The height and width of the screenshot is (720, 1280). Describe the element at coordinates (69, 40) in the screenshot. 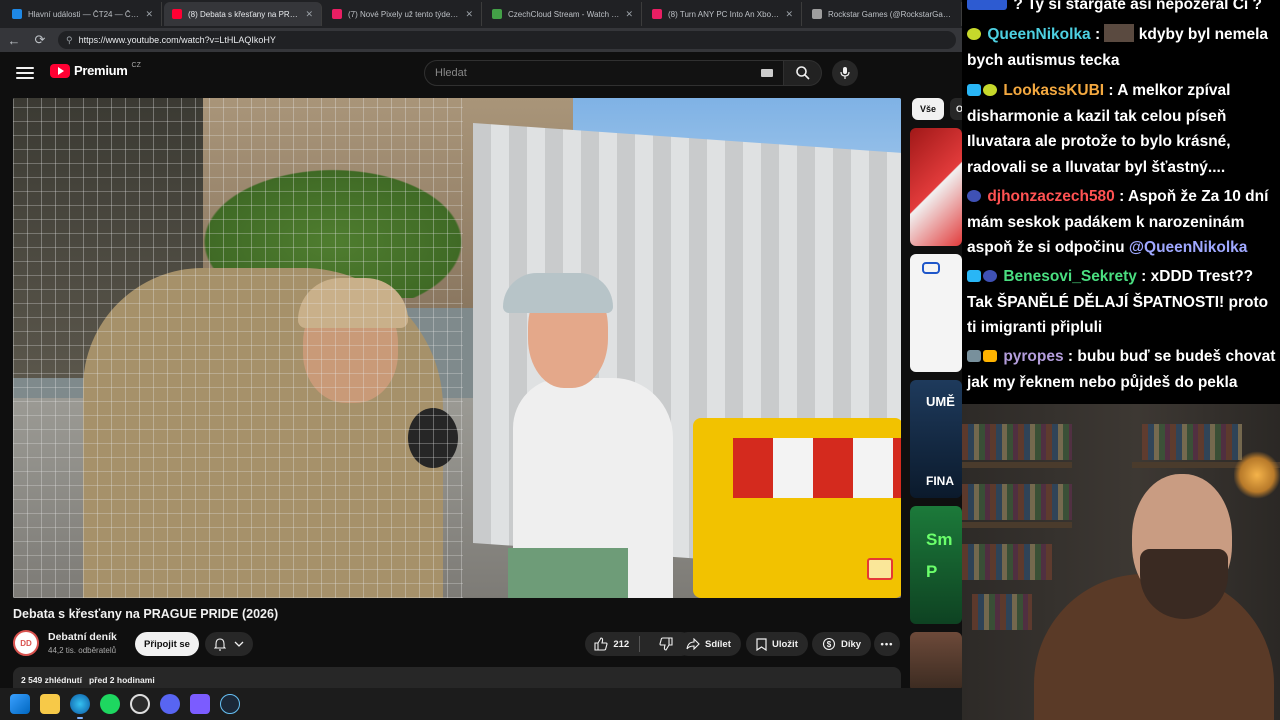

I see `site-info-icon: ⚲` at that location.